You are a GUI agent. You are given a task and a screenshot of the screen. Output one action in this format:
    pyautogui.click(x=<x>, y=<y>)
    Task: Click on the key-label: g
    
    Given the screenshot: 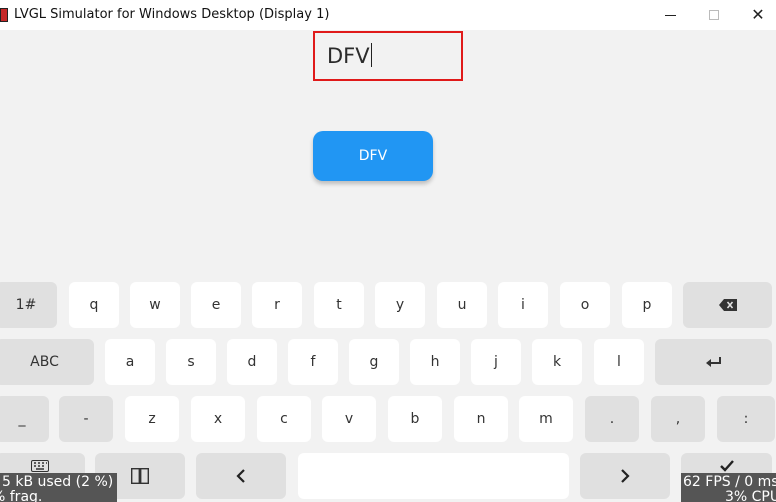 What is the action you would take?
    pyautogui.click(x=374, y=362)
    